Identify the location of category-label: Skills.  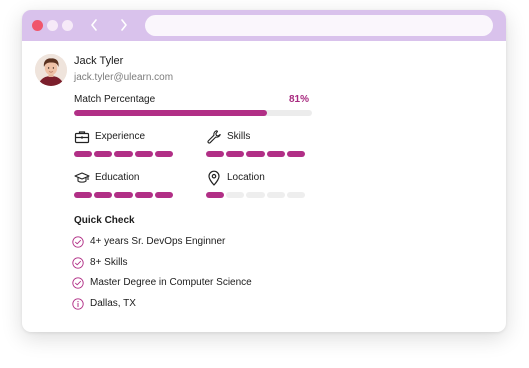
(239, 136).